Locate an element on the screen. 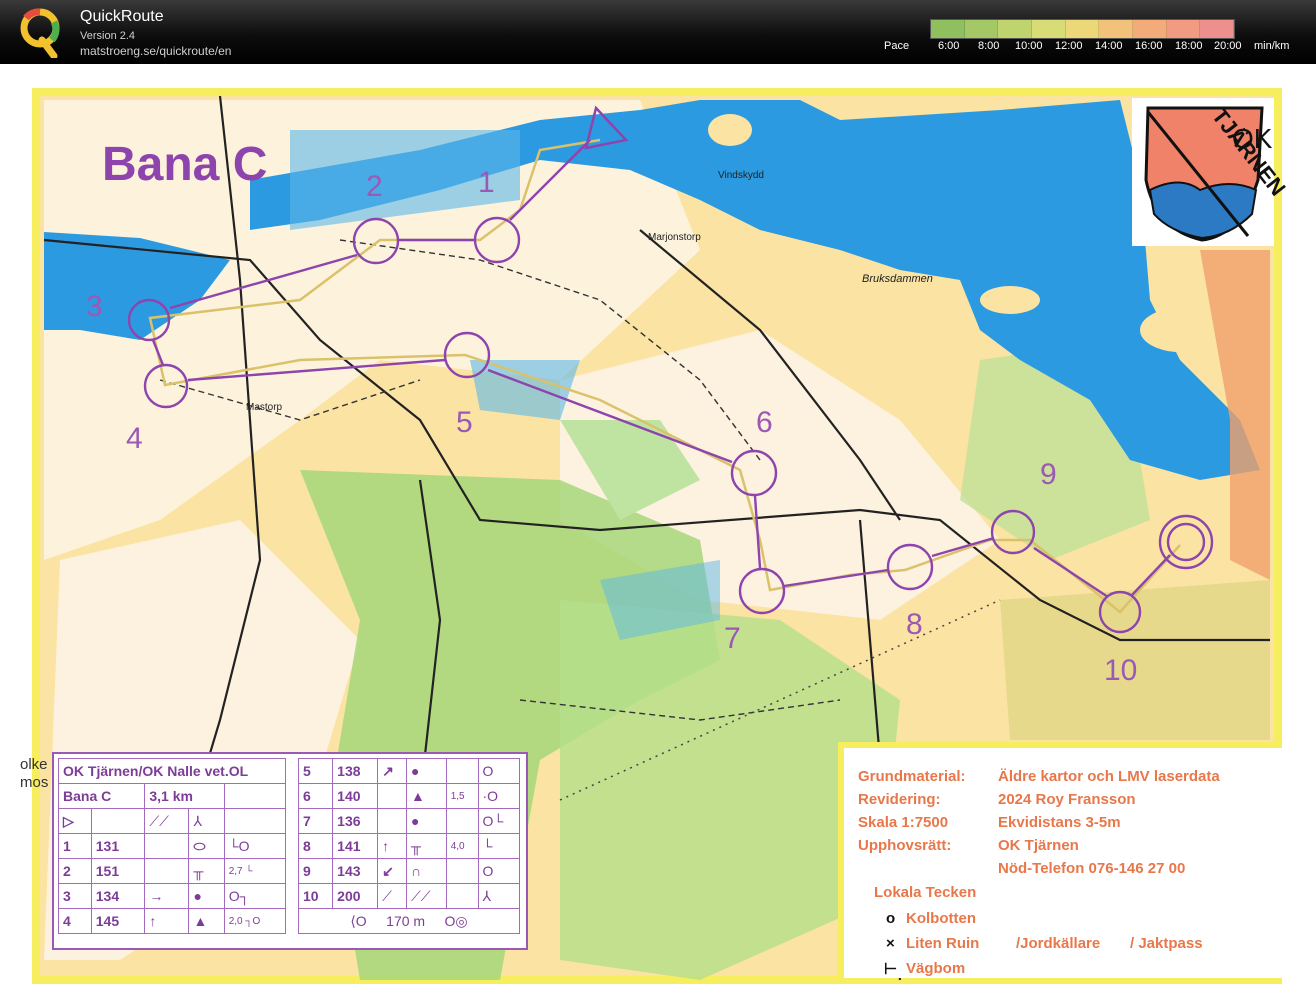 This screenshot has height=997, width=1316. symbol-label: Vägbom is located at coordinates (936, 968).